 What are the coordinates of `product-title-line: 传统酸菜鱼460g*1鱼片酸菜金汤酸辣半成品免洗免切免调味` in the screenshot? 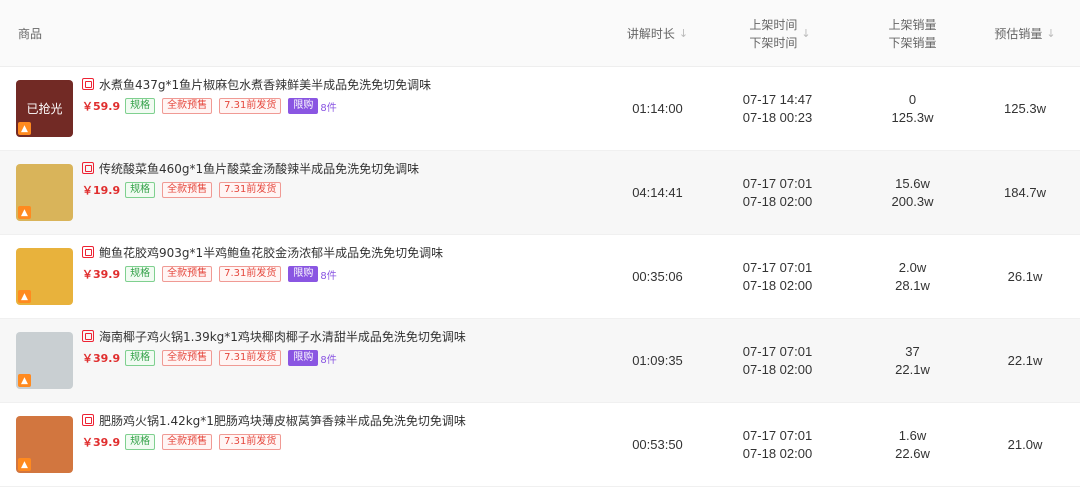 It's located at (342, 168).